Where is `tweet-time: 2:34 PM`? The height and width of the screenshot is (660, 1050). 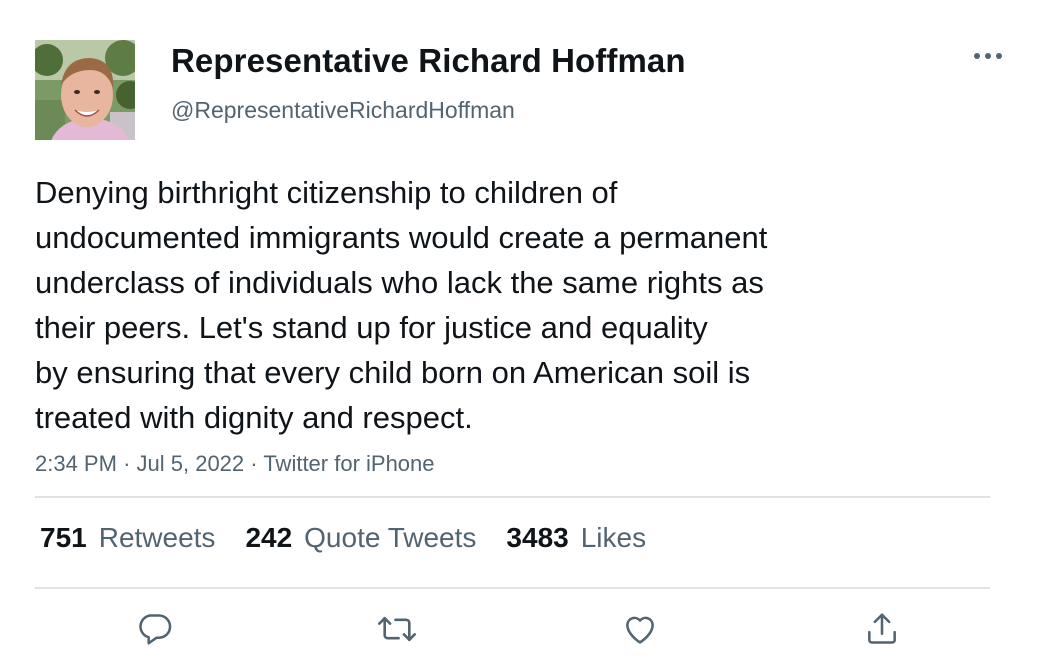 tweet-time: 2:34 PM is located at coordinates (76, 463).